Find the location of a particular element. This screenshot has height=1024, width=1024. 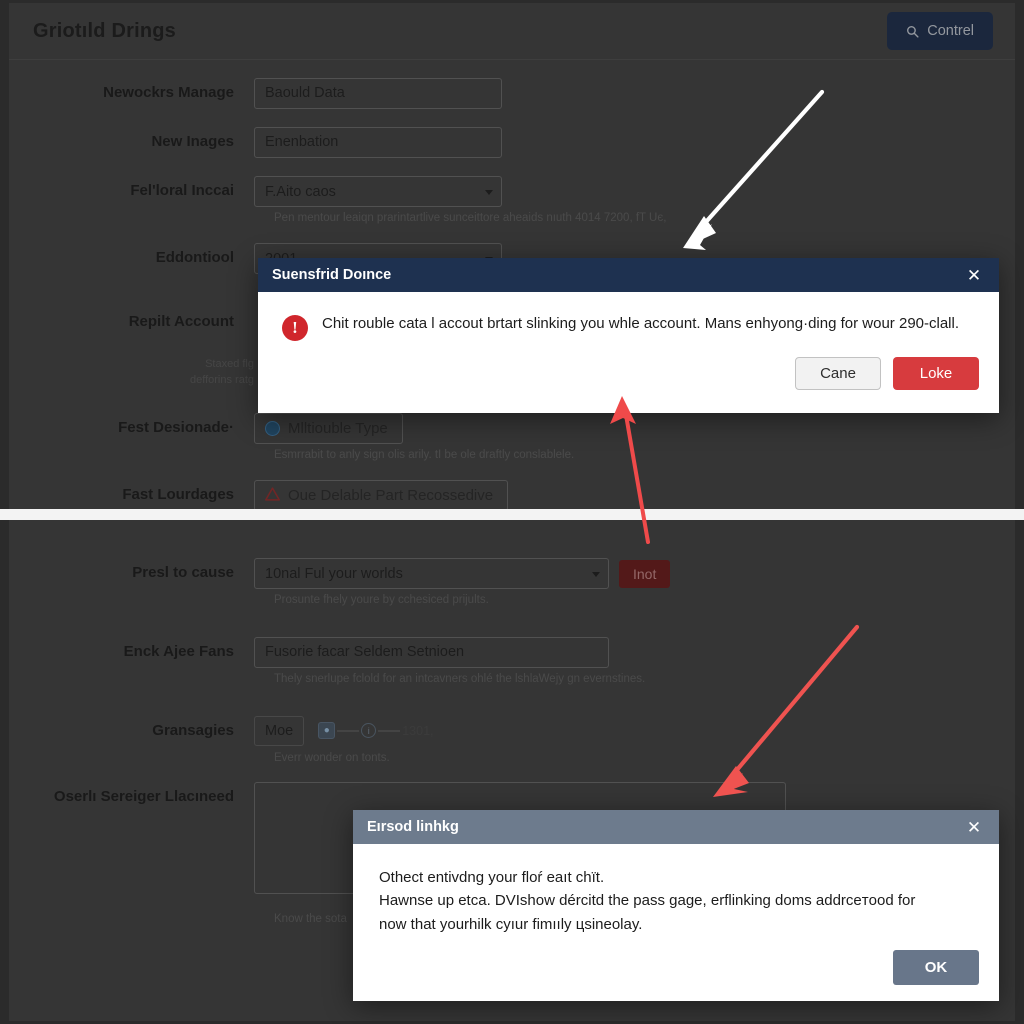

app-header: Griotıld Drings Contrel is located at coordinates (512, 31).